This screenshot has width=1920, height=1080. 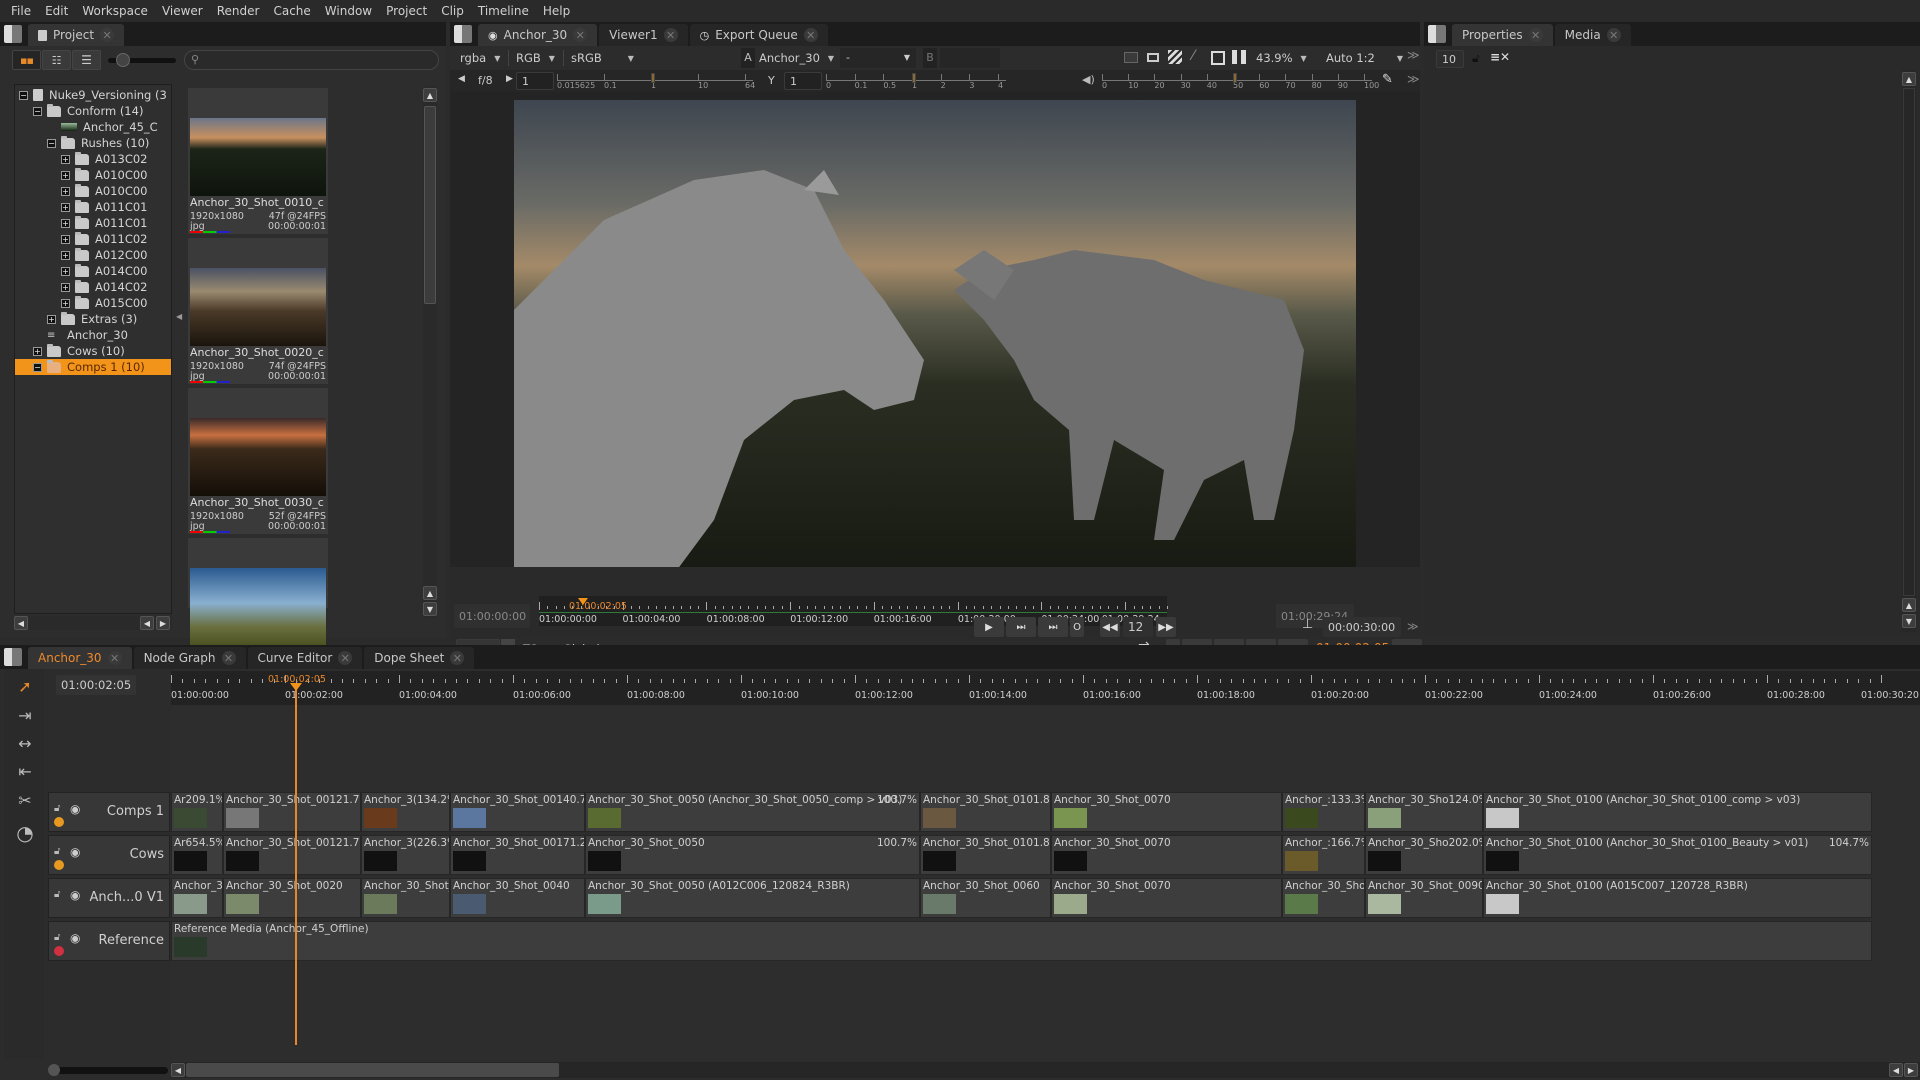 I want to click on wipe-icon: ⁄, so click(x=1193, y=56).